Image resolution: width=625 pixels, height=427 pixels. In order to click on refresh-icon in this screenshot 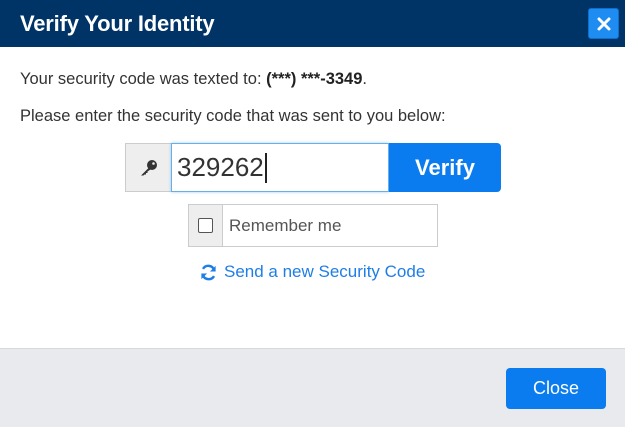, I will do `click(208, 272)`.